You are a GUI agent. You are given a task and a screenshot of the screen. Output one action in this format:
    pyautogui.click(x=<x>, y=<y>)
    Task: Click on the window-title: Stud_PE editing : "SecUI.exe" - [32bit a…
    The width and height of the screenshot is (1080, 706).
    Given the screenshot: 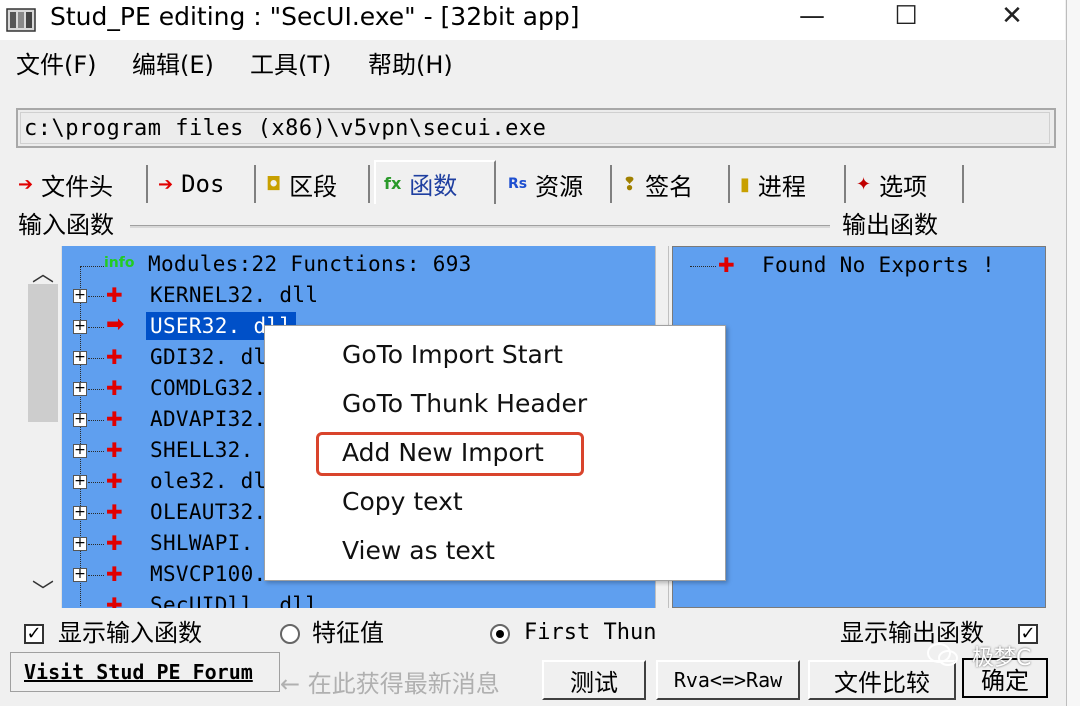 What is the action you would take?
    pyautogui.click(x=315, y=16)
    